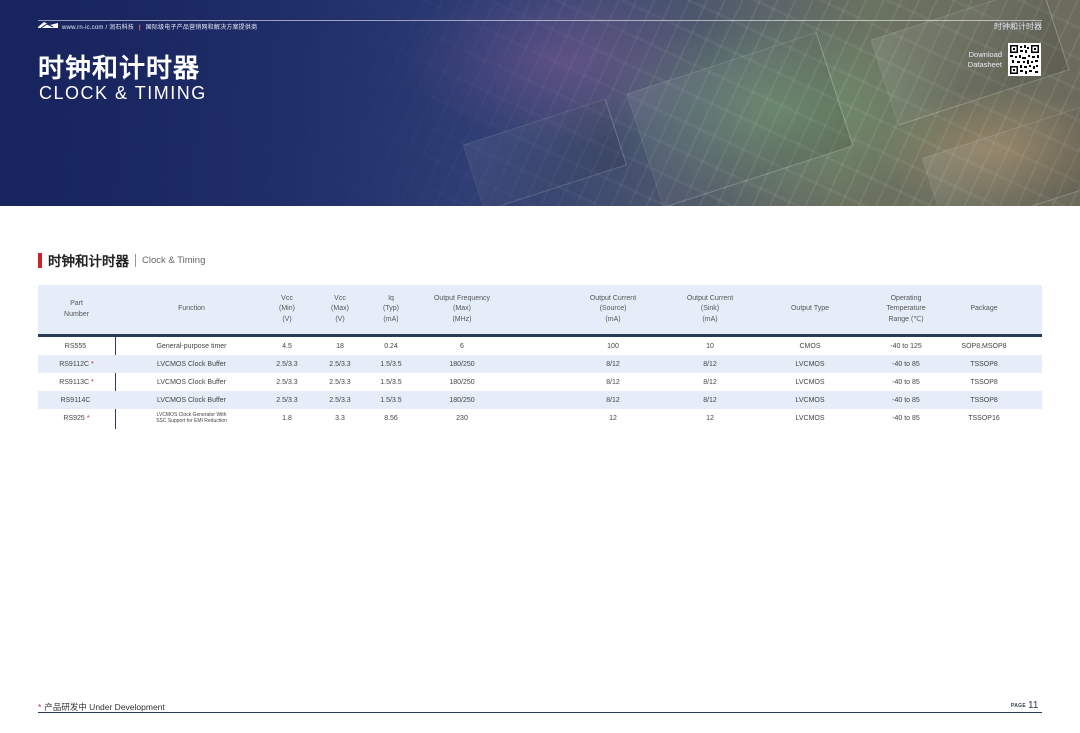  Describe the element at coordinates (613, 308) in the screenshot. I see `col-header-output-current-source: Output Current (Source) (mA)` at that location.